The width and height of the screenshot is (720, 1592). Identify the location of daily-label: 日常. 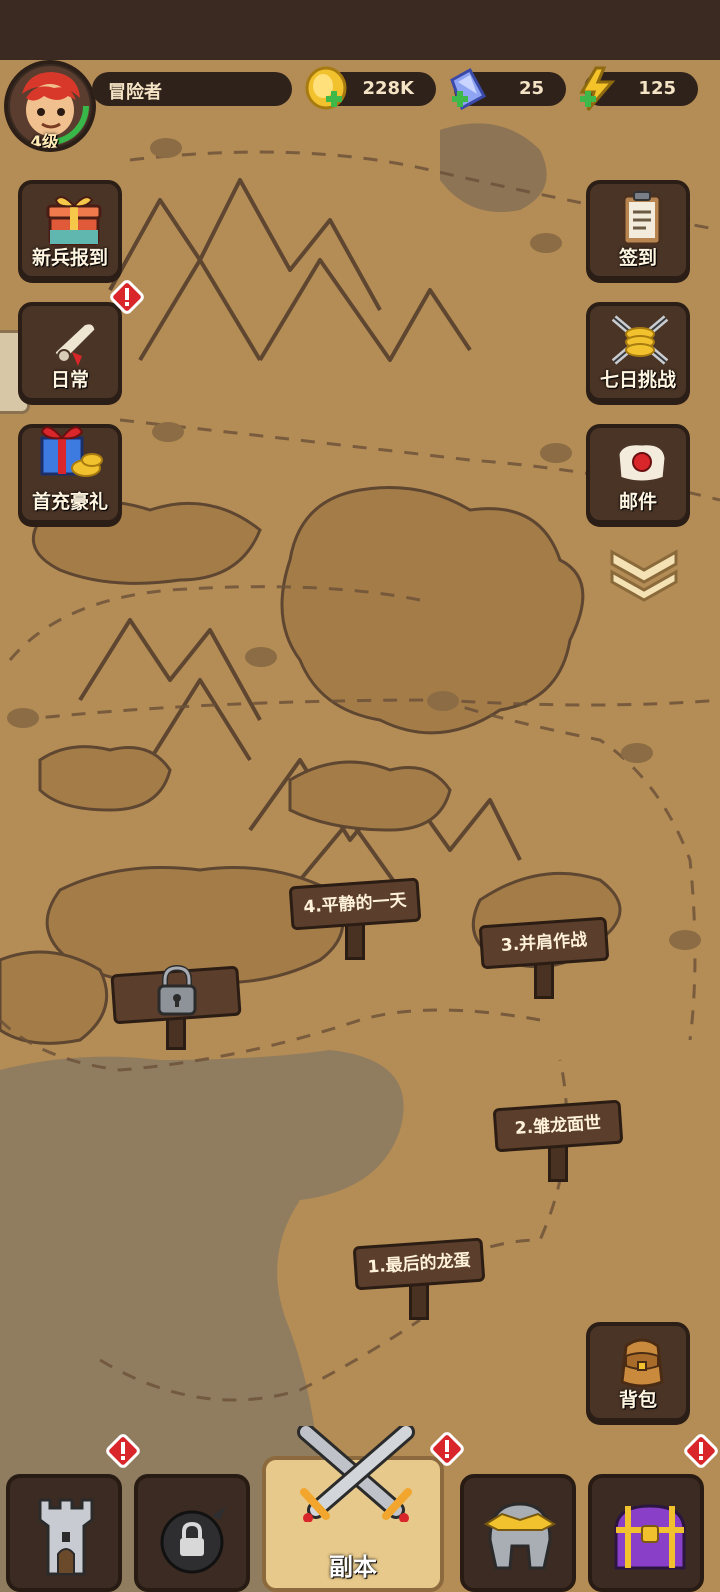
(69, 380).